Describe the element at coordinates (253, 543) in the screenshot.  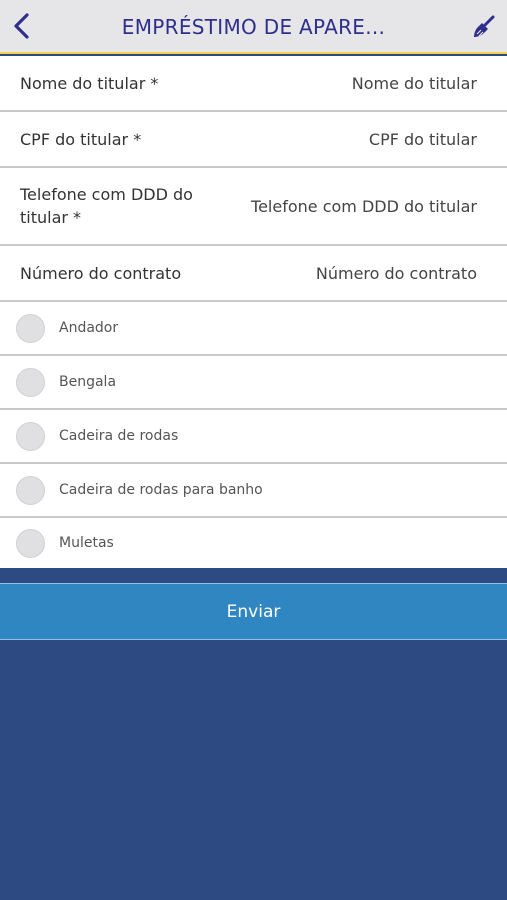
I see `option-muletas: Muletas` at that location.